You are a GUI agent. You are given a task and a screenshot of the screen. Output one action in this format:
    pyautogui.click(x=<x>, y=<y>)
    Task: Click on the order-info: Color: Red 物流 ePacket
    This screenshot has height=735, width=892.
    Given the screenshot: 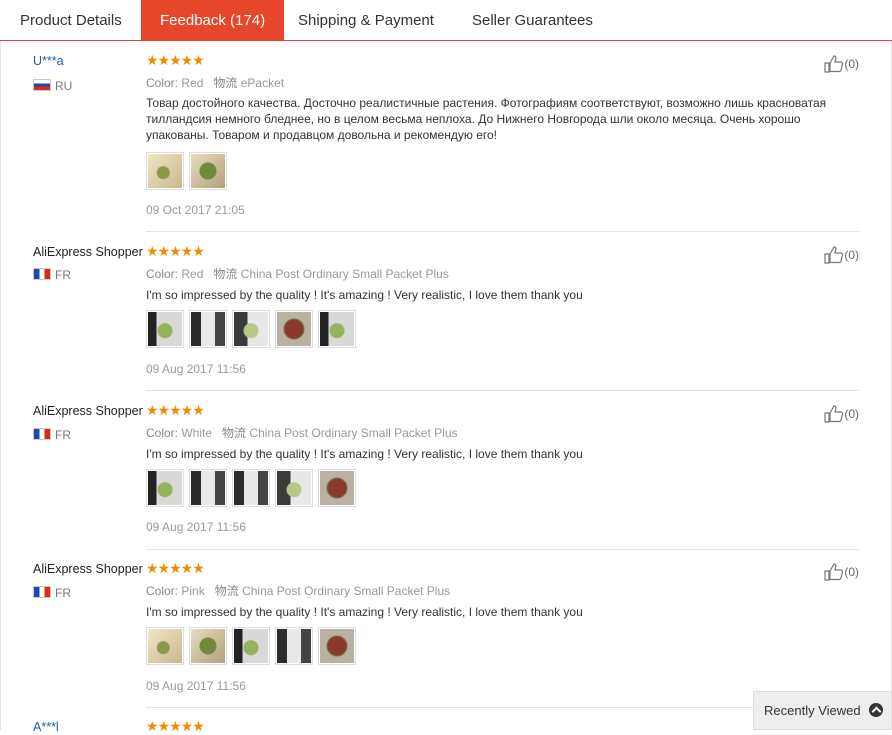 What is the action you would take?
    pyautogui.click(x=215, y=82)
    